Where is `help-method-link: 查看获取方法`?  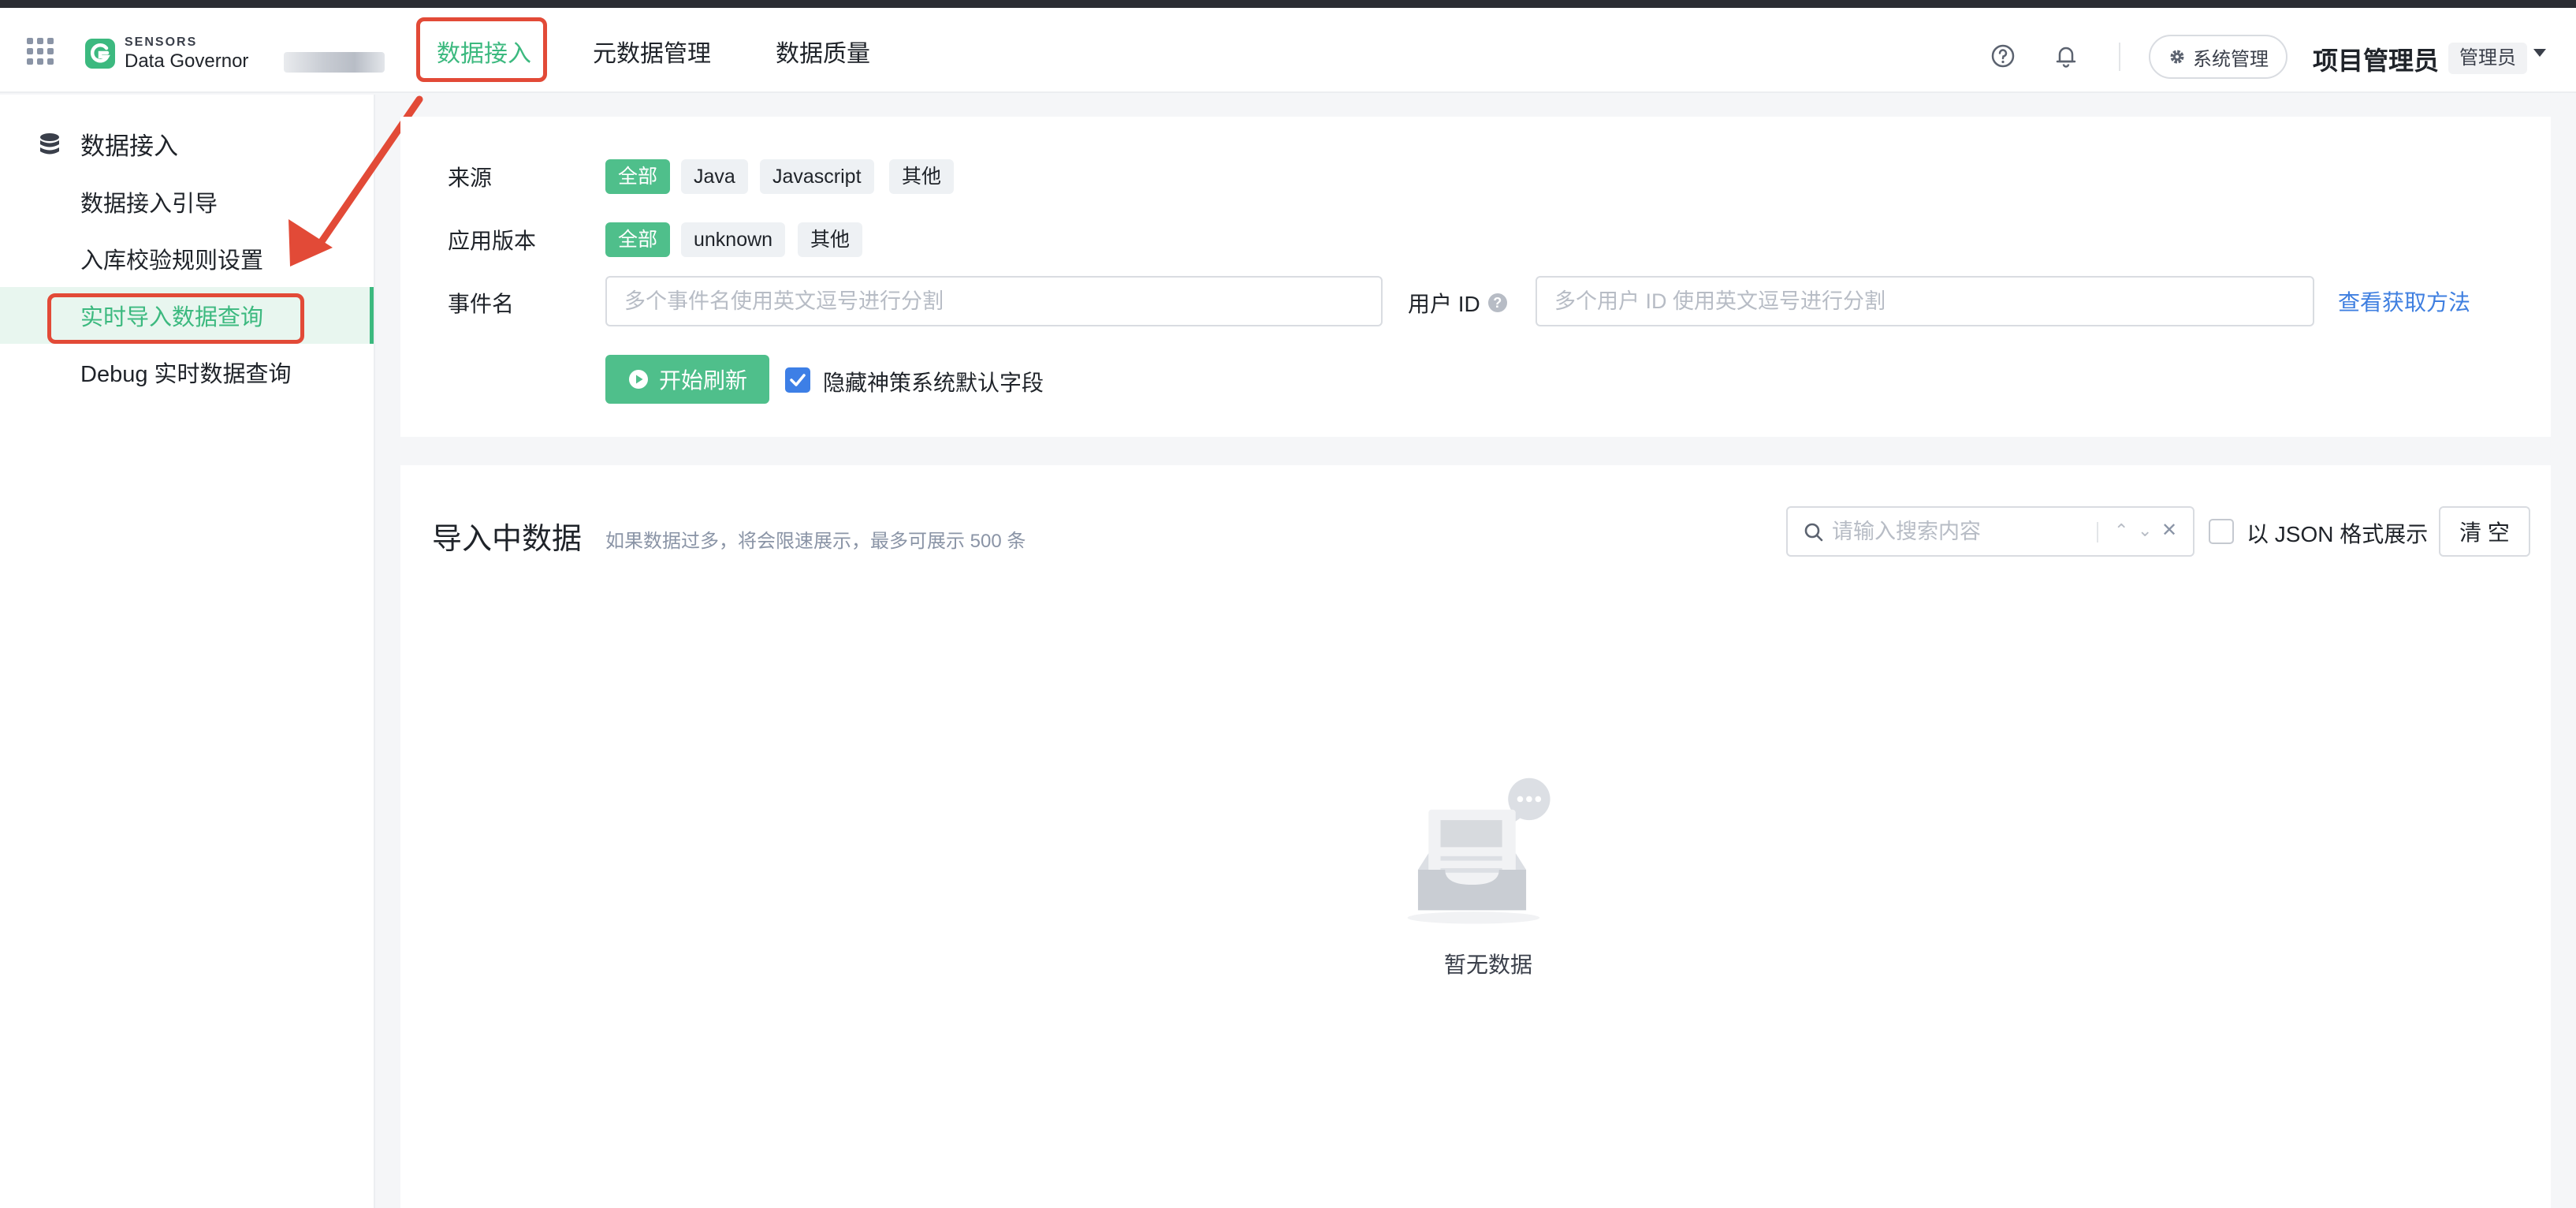
help-method-link: 查看获取方法 is located at coordinates (2404, 301).